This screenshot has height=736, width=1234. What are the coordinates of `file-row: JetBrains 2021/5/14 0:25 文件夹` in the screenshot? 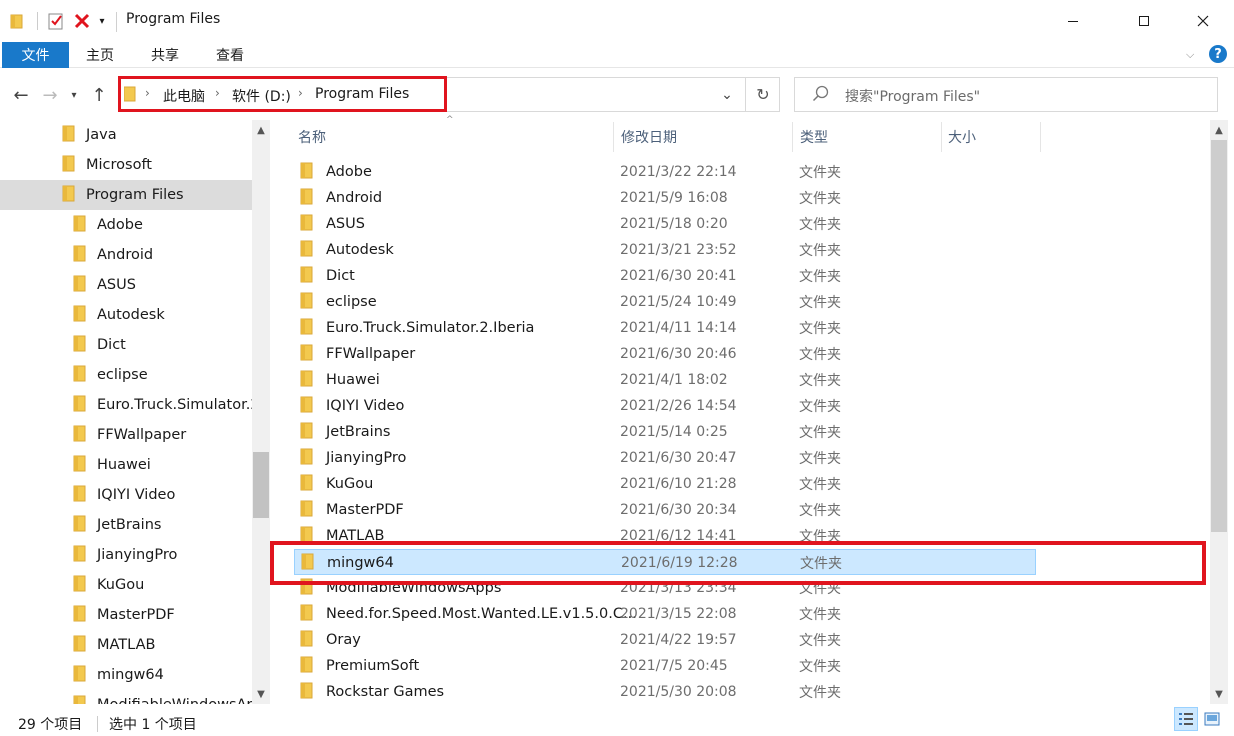 It's located at (665, 432).